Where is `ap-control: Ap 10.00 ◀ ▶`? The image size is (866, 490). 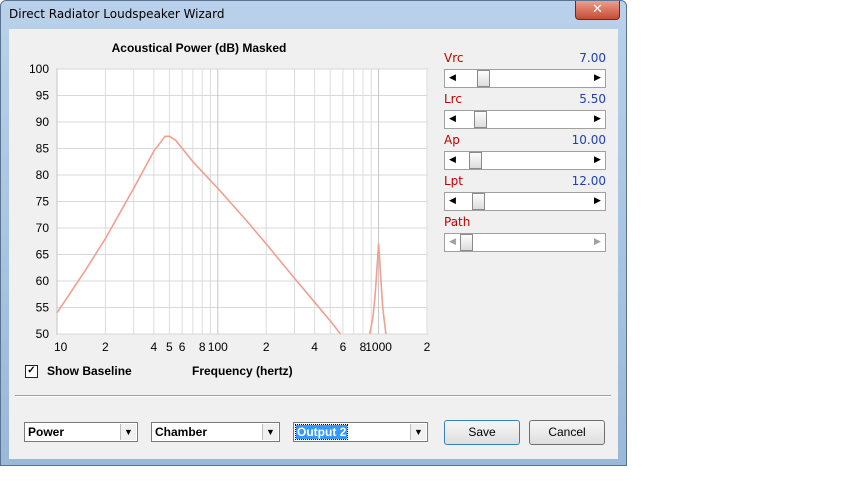 ap-control: Ap 10.00 ◀ ▶ is located at coordinates (525, 153).